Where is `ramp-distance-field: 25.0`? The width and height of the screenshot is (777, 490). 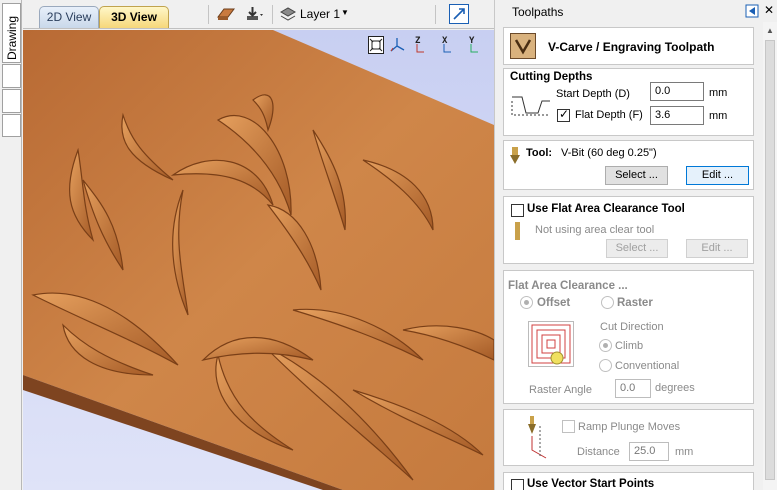 ramp-distance-field: 25.0 is located at coordinates (649, 451).